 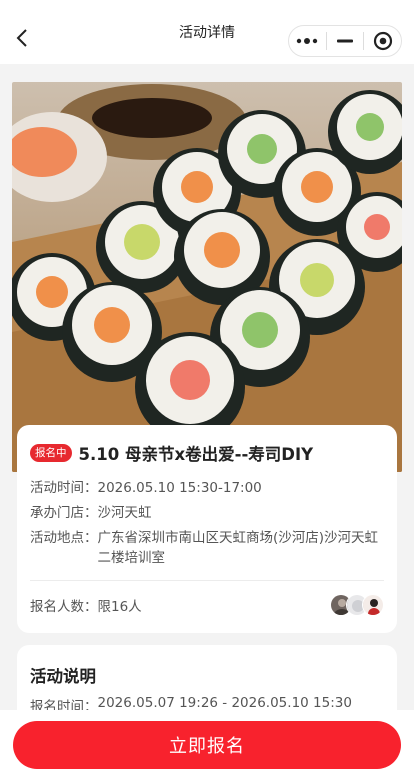 I want to click on more-button, so click(x=307, y=41).